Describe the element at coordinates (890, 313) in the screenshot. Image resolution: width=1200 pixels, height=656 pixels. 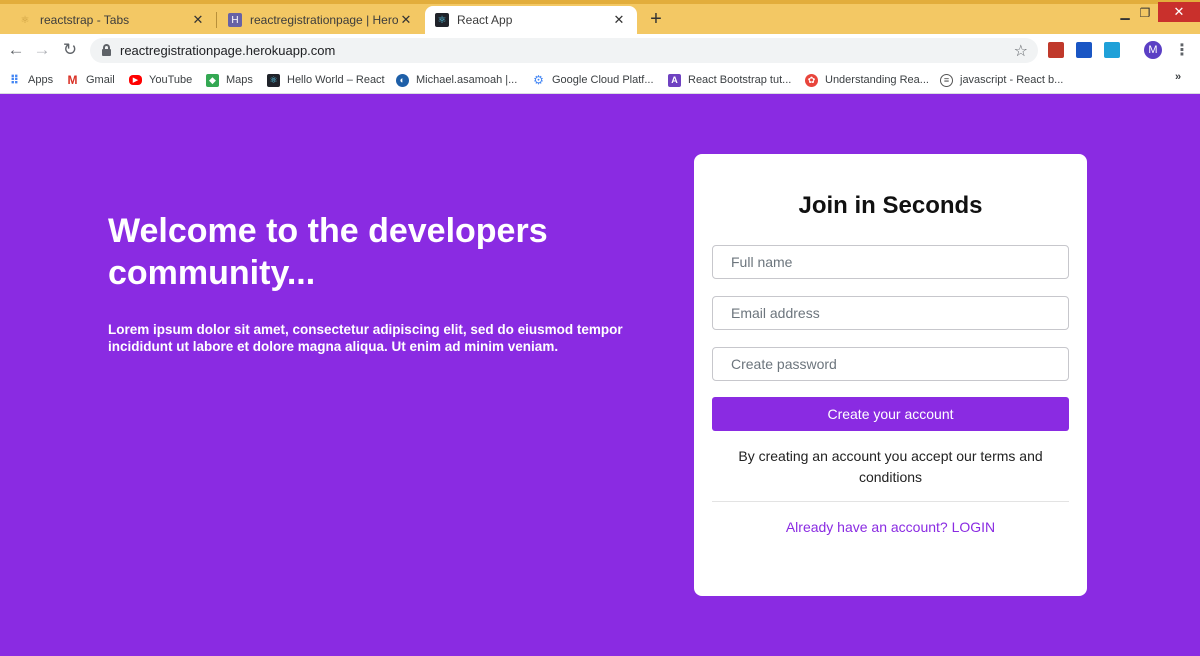
I see `email-input` at that location.